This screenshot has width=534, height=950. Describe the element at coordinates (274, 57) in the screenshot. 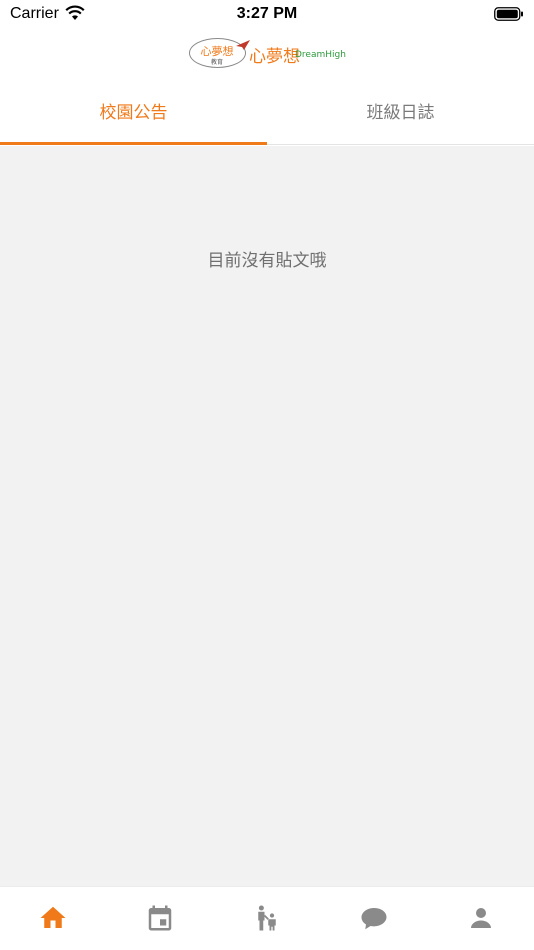

I see `logo-title: 心夢想` at that location.